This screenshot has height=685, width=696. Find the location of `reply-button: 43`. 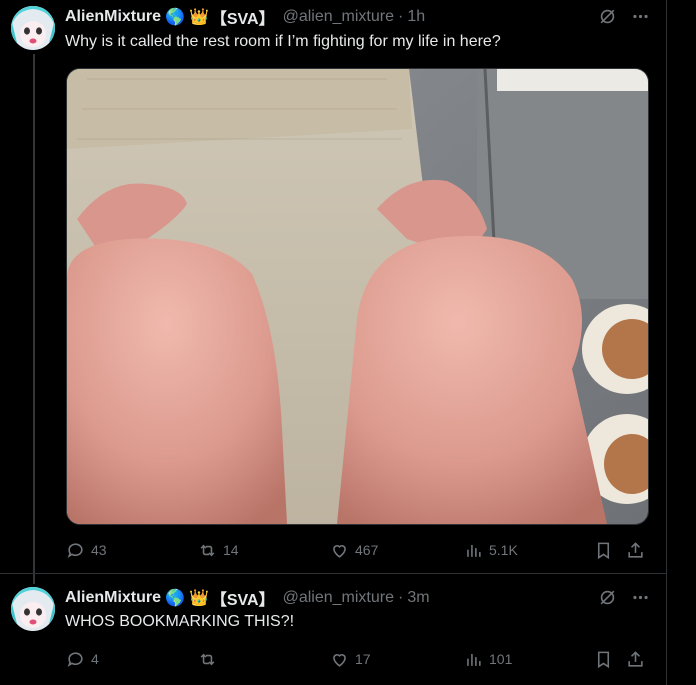

reply-button: 43 is located at coordinates (86, 550).